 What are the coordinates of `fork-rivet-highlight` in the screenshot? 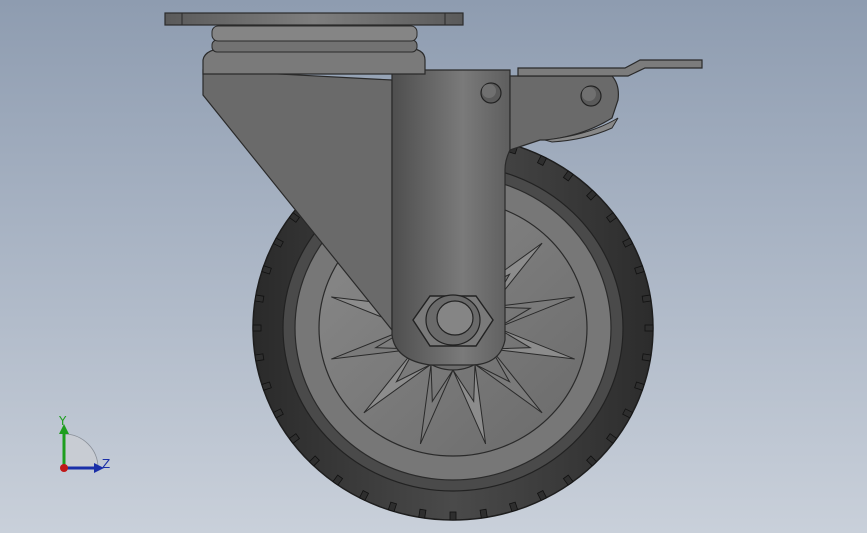 It's located at (489, 91).